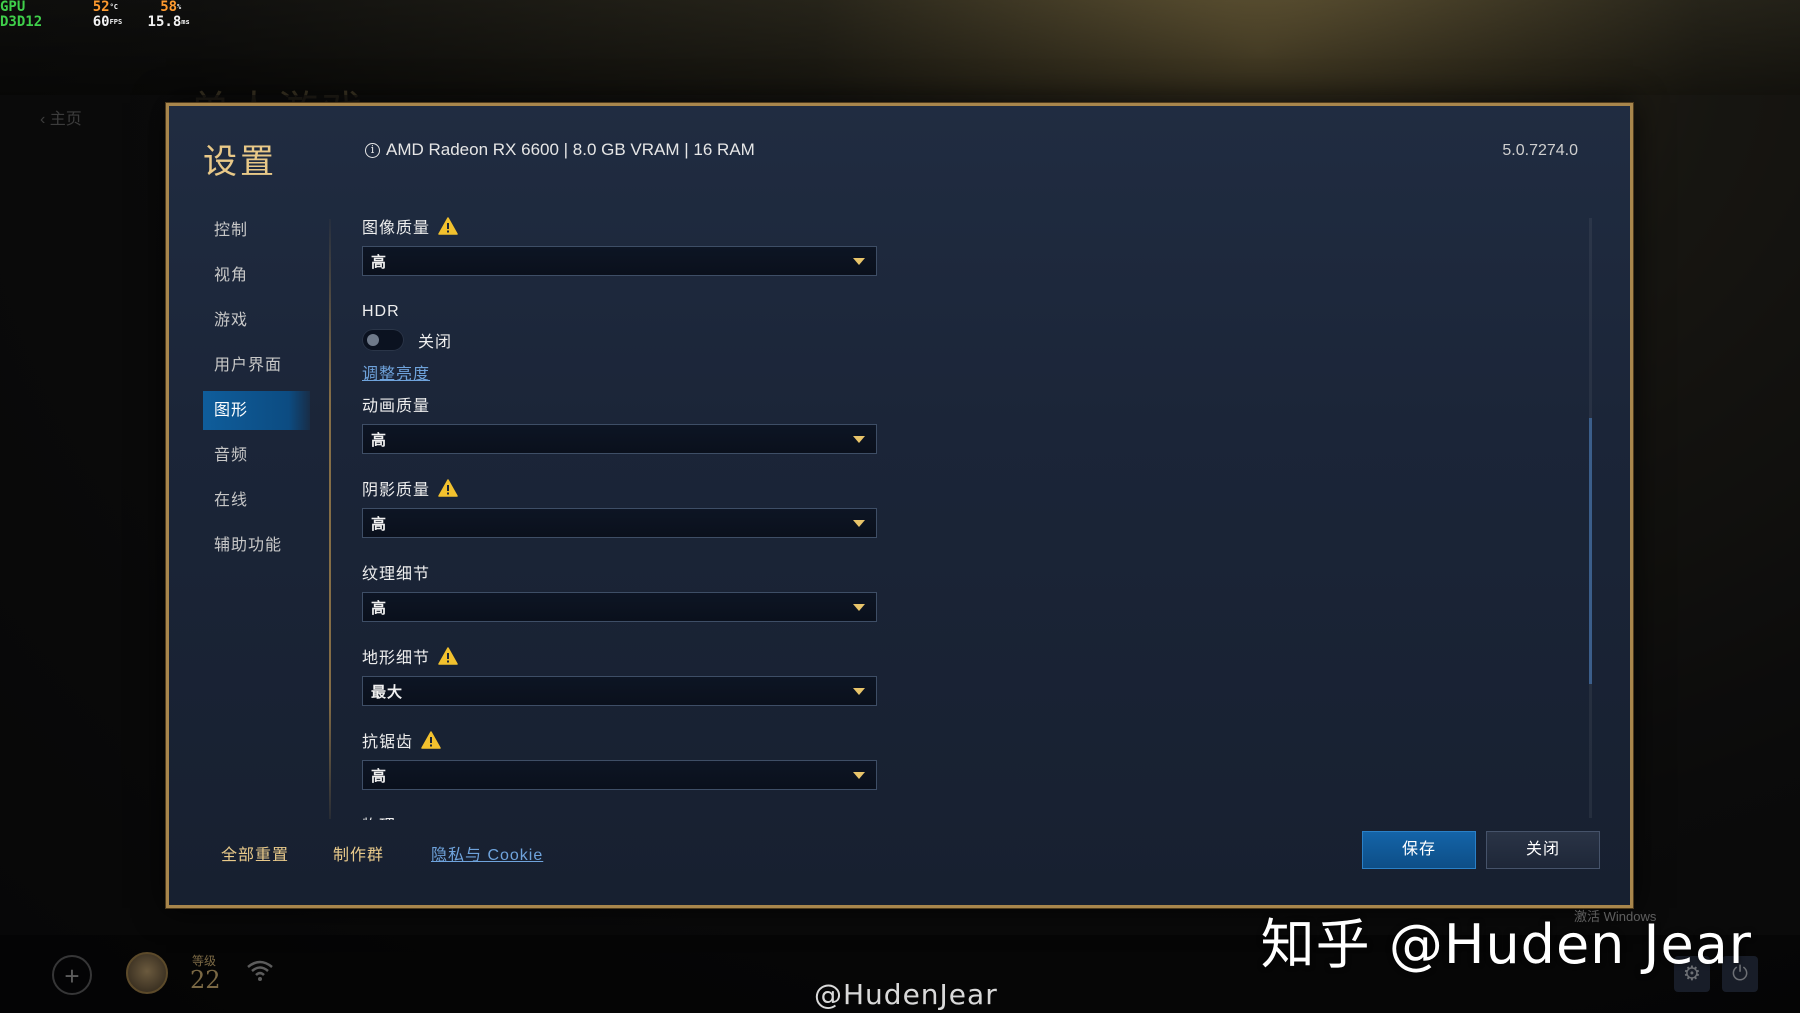  I want to click on setting-antialiasing-label: 抗锯齿, so click(388, 742).